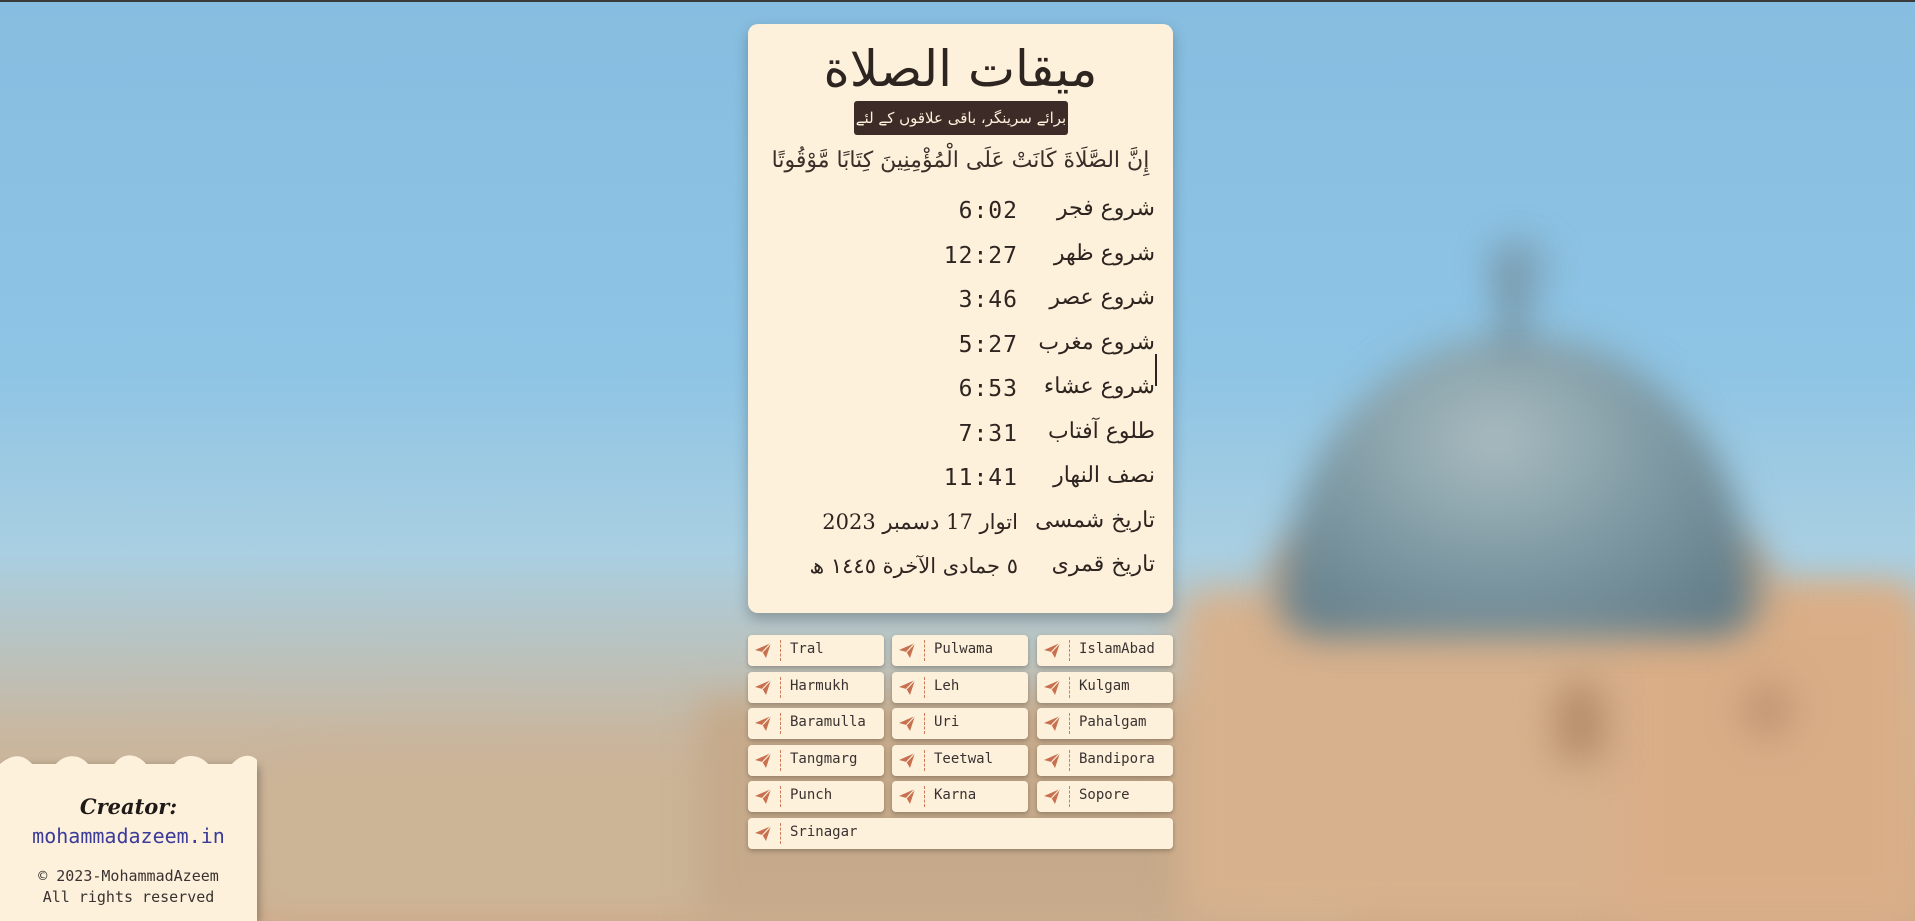 This screenshot has height=921, width=1915. What do you see at coordinates (828, 722) in the screenshot?
I see `city-name: Baramulla` at bounding box center [828, 722].